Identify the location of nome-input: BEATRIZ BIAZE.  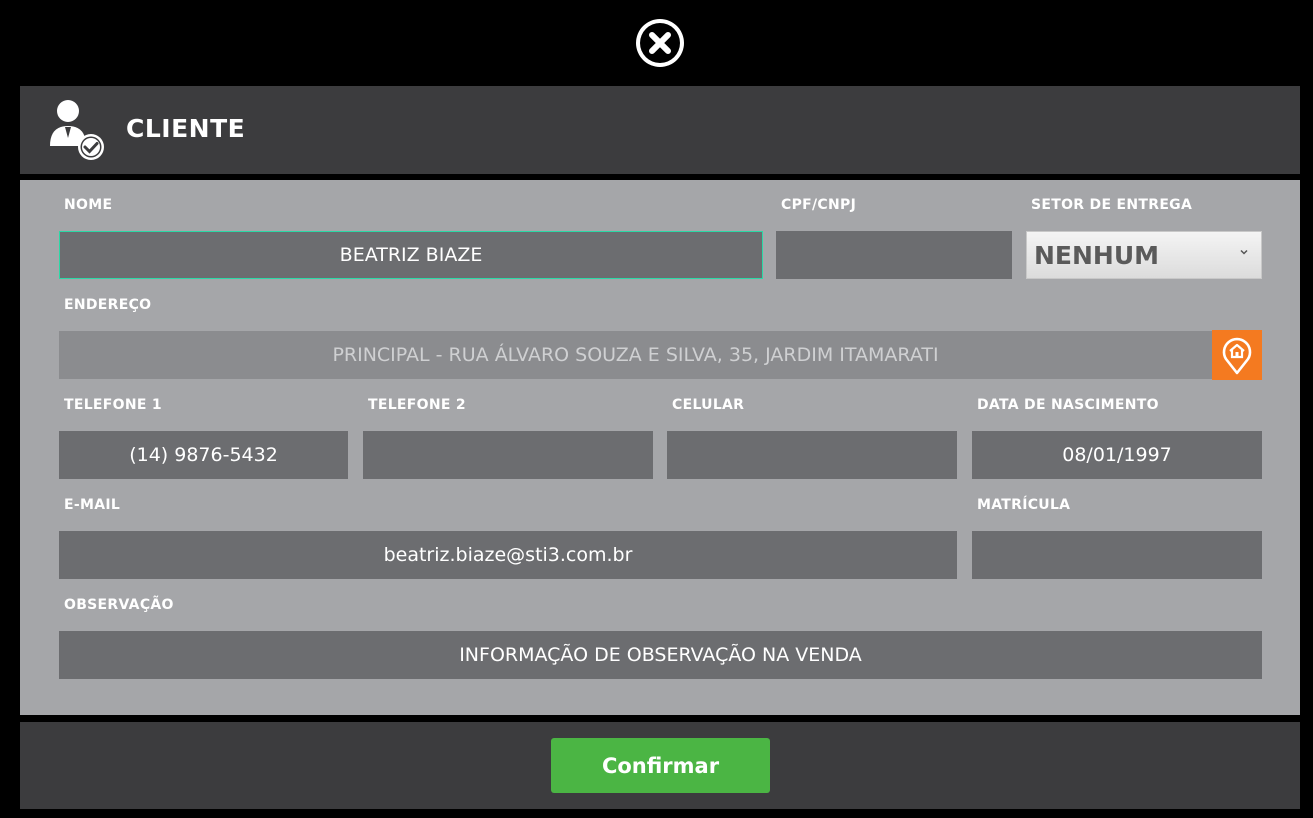
(411, 255).